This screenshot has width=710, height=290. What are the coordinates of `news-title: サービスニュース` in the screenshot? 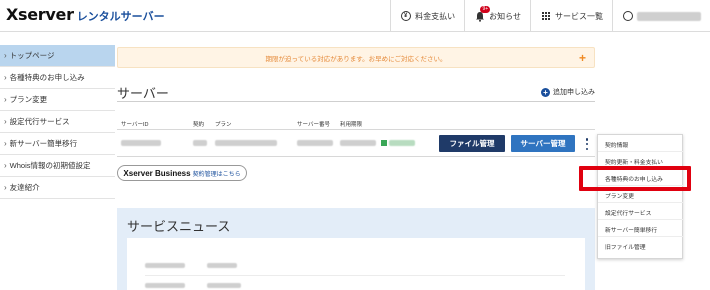 It's located at (179, 226).